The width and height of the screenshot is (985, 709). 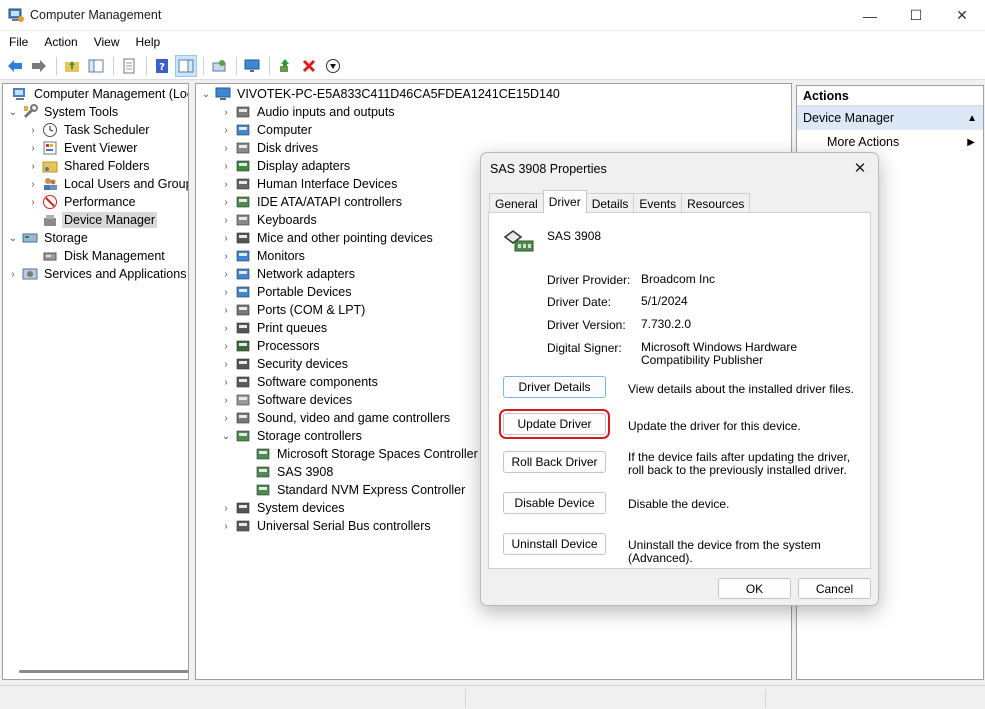 What do you see at coordinates (309, 66) in the screenshot?
I see `uninstall-toolbar-button` at bounding box center [309, 66].